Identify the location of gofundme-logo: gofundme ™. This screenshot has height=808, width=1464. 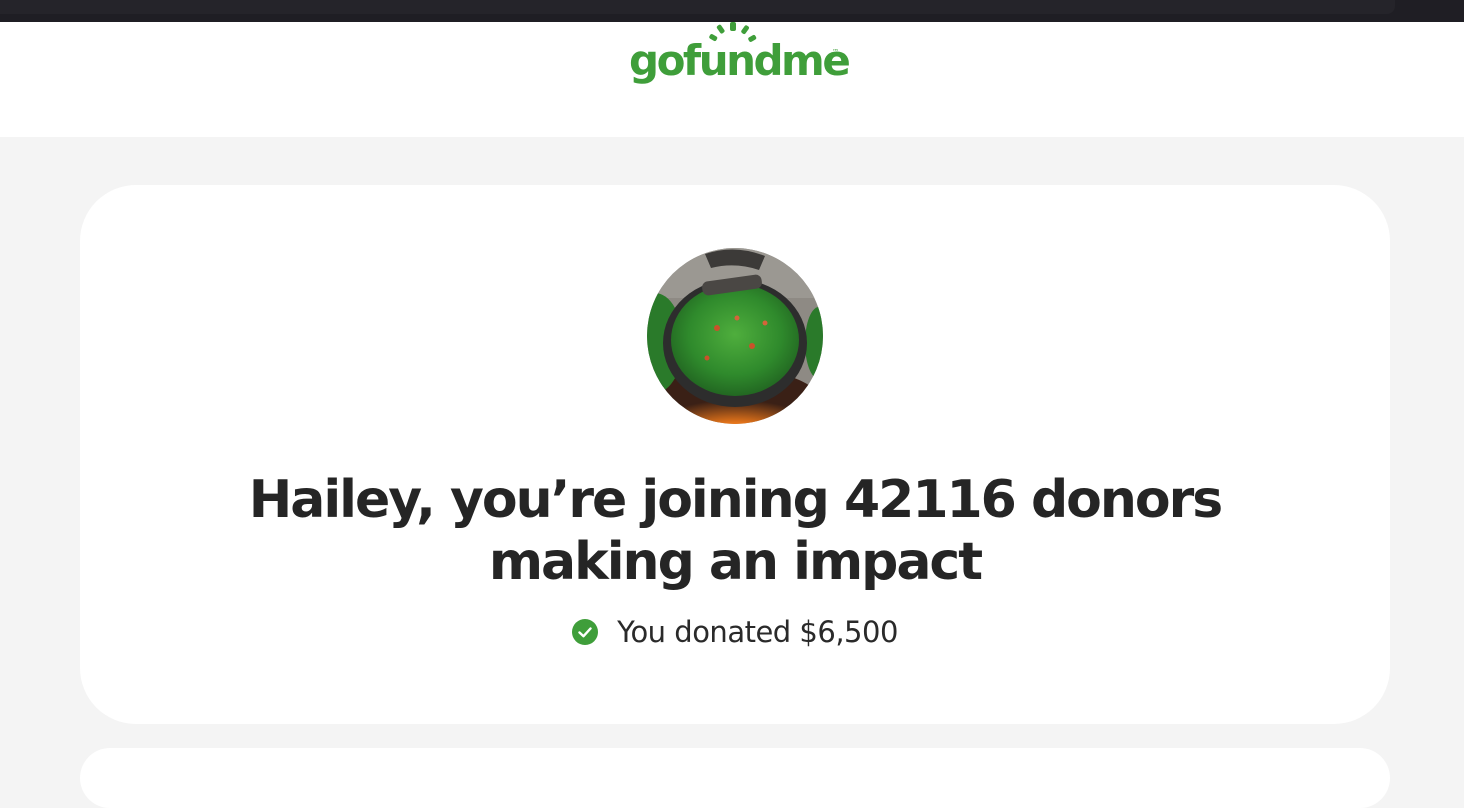
(740, 62).